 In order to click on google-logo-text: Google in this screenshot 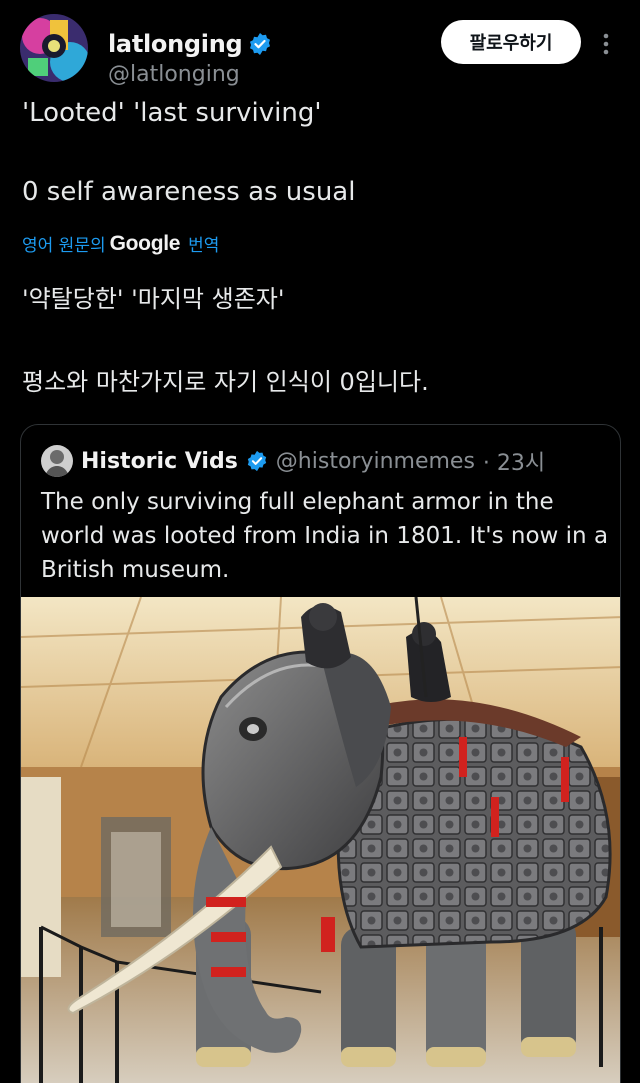, I will do `click(145, 243)`.